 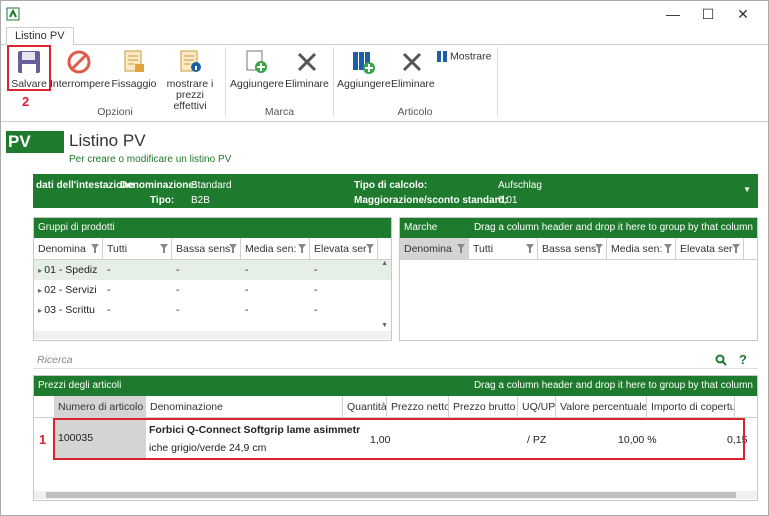 I want to click on column-header: Prezzo brutto, so click(x=483, y=406).